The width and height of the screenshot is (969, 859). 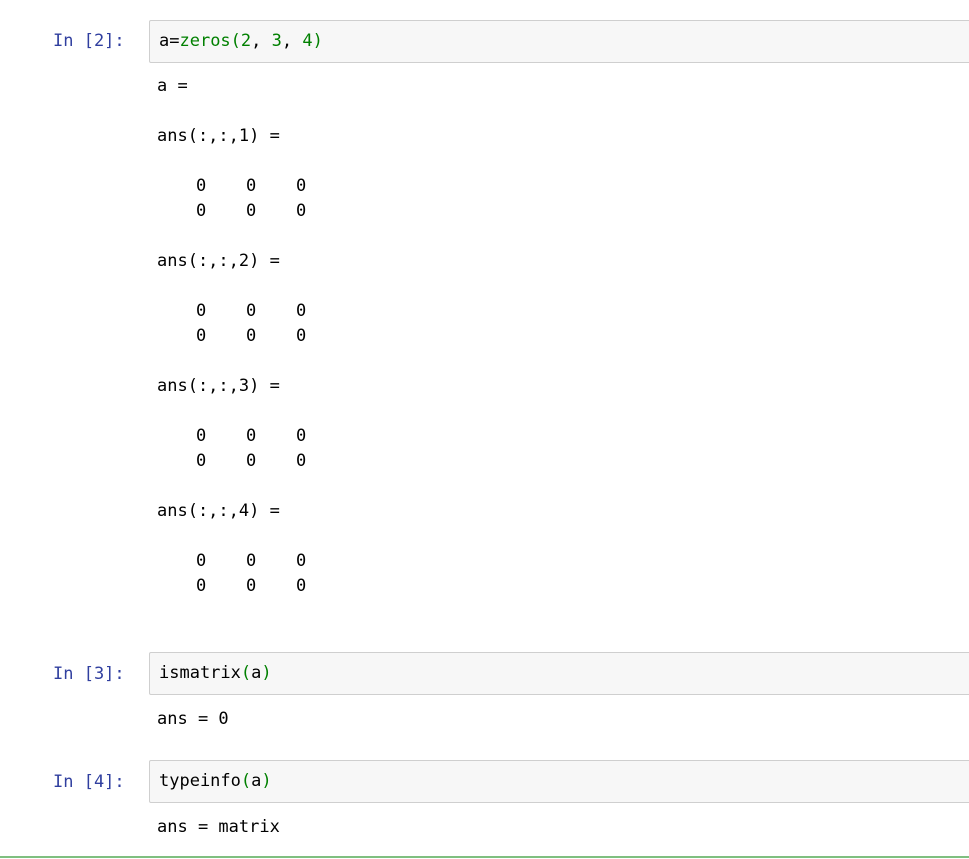 I want to click on code-input-editor: ismatrix(a), so click(x=559, y=673).